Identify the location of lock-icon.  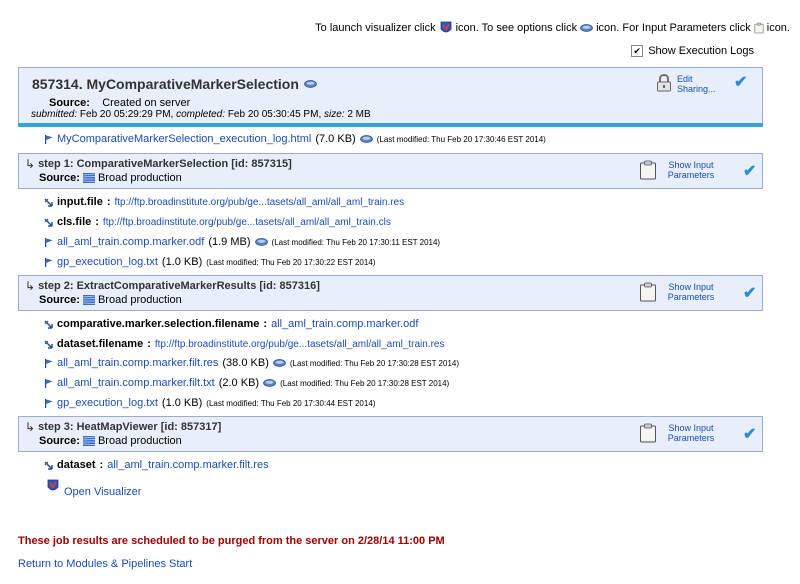
(664, 83).